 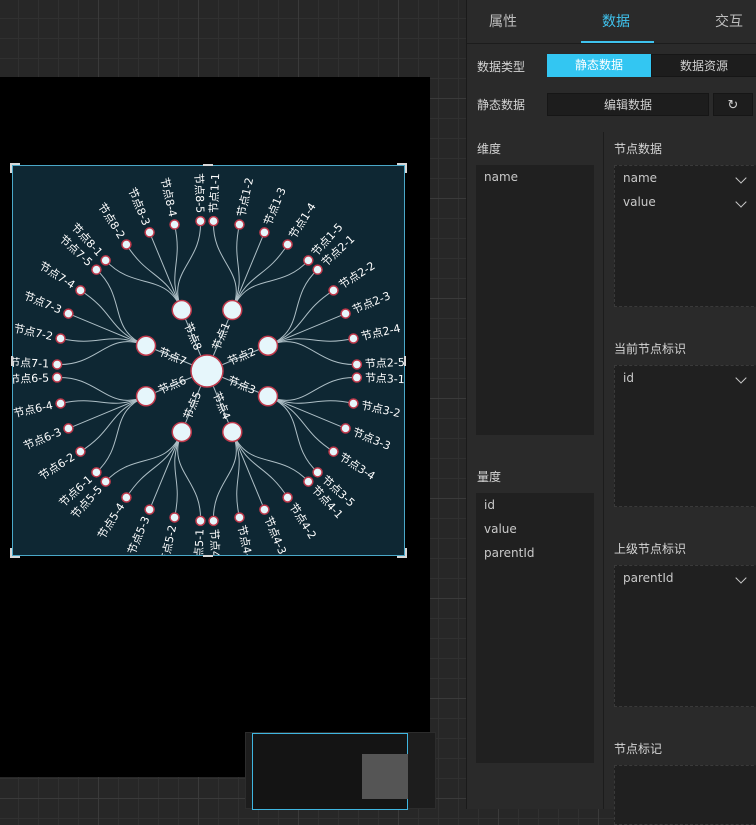 I want to click on measure-title: 量度, so click(x=489, y=477).